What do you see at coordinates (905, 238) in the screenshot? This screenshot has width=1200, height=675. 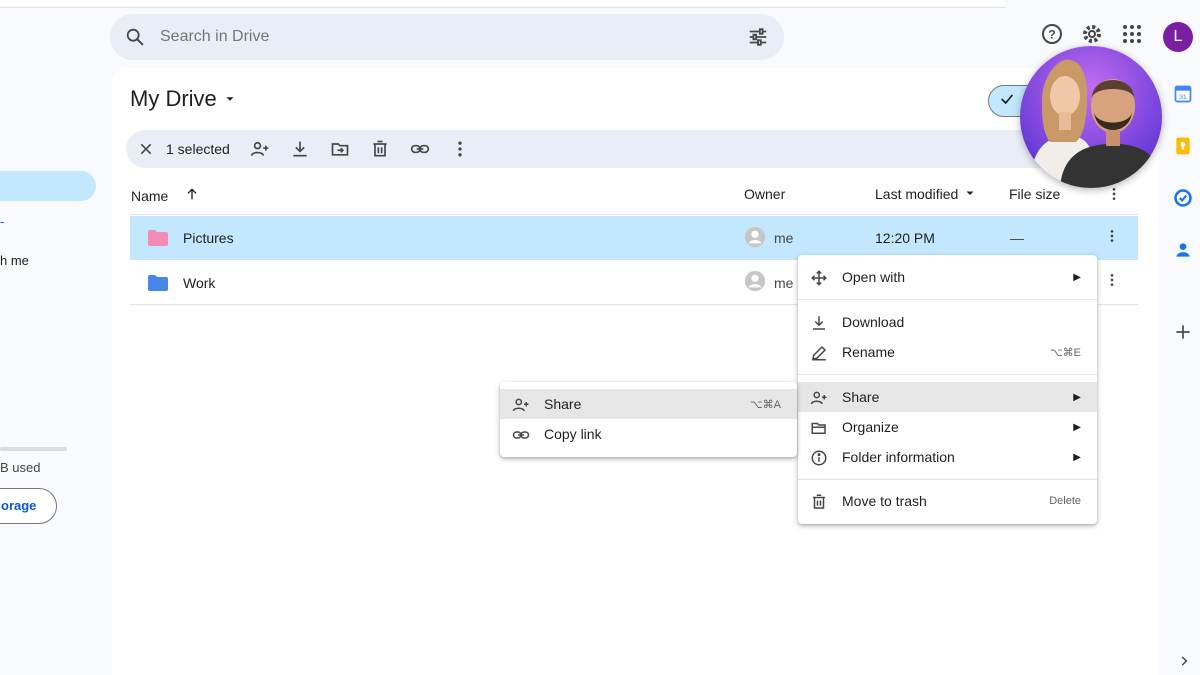 I see `last-modified-value: 12:20 PM` at bounding box center [905, 238].